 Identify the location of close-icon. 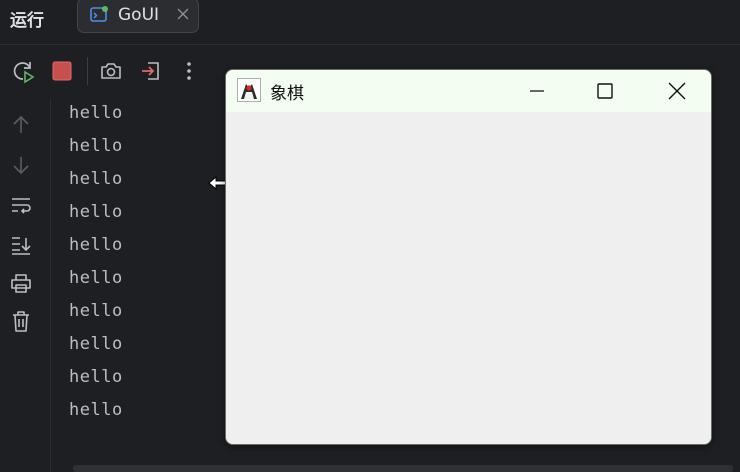
(677, 91).